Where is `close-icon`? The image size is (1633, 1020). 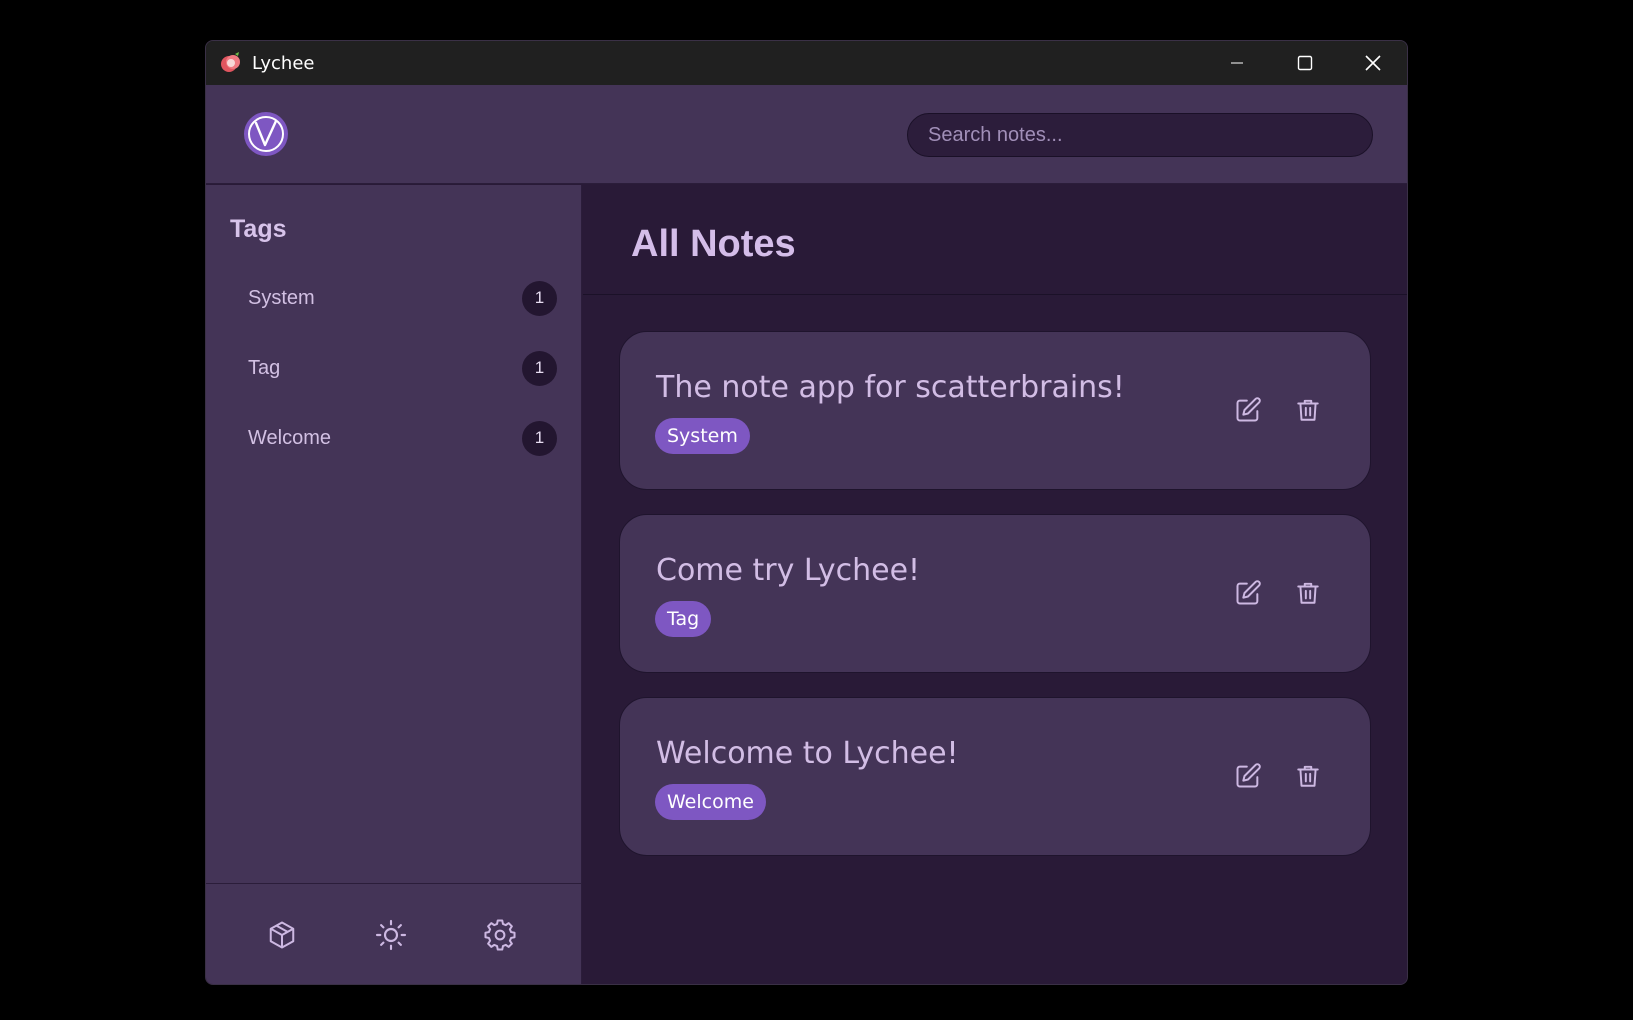 close-icon is located at coordinates (1373, 63).